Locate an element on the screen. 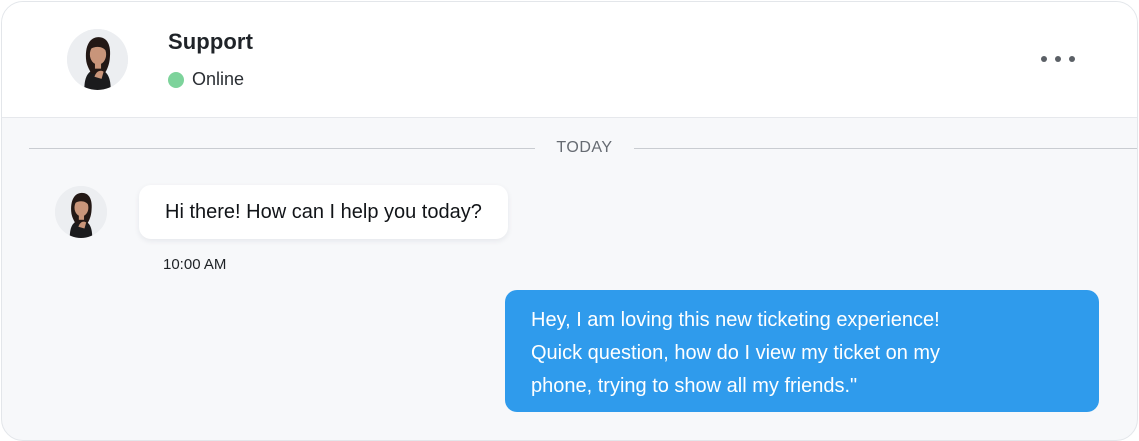 The width and height of the screenshot is (1139, 441). date-divider-left-line is located at coordinates (282, 148).